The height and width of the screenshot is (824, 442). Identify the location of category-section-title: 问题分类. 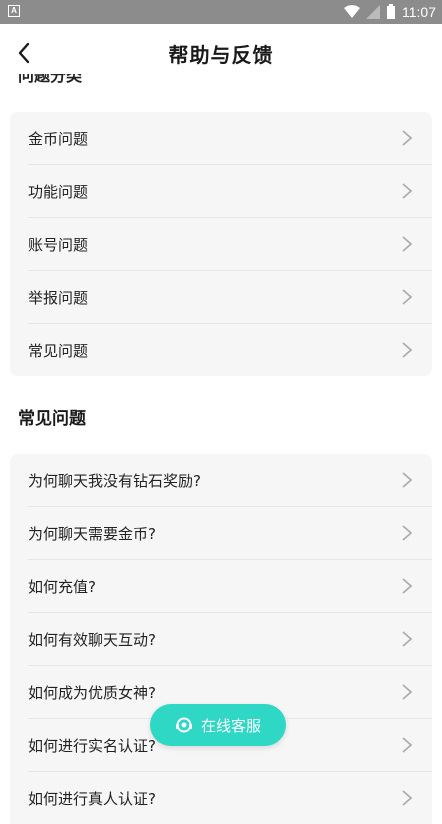
(50, 79).